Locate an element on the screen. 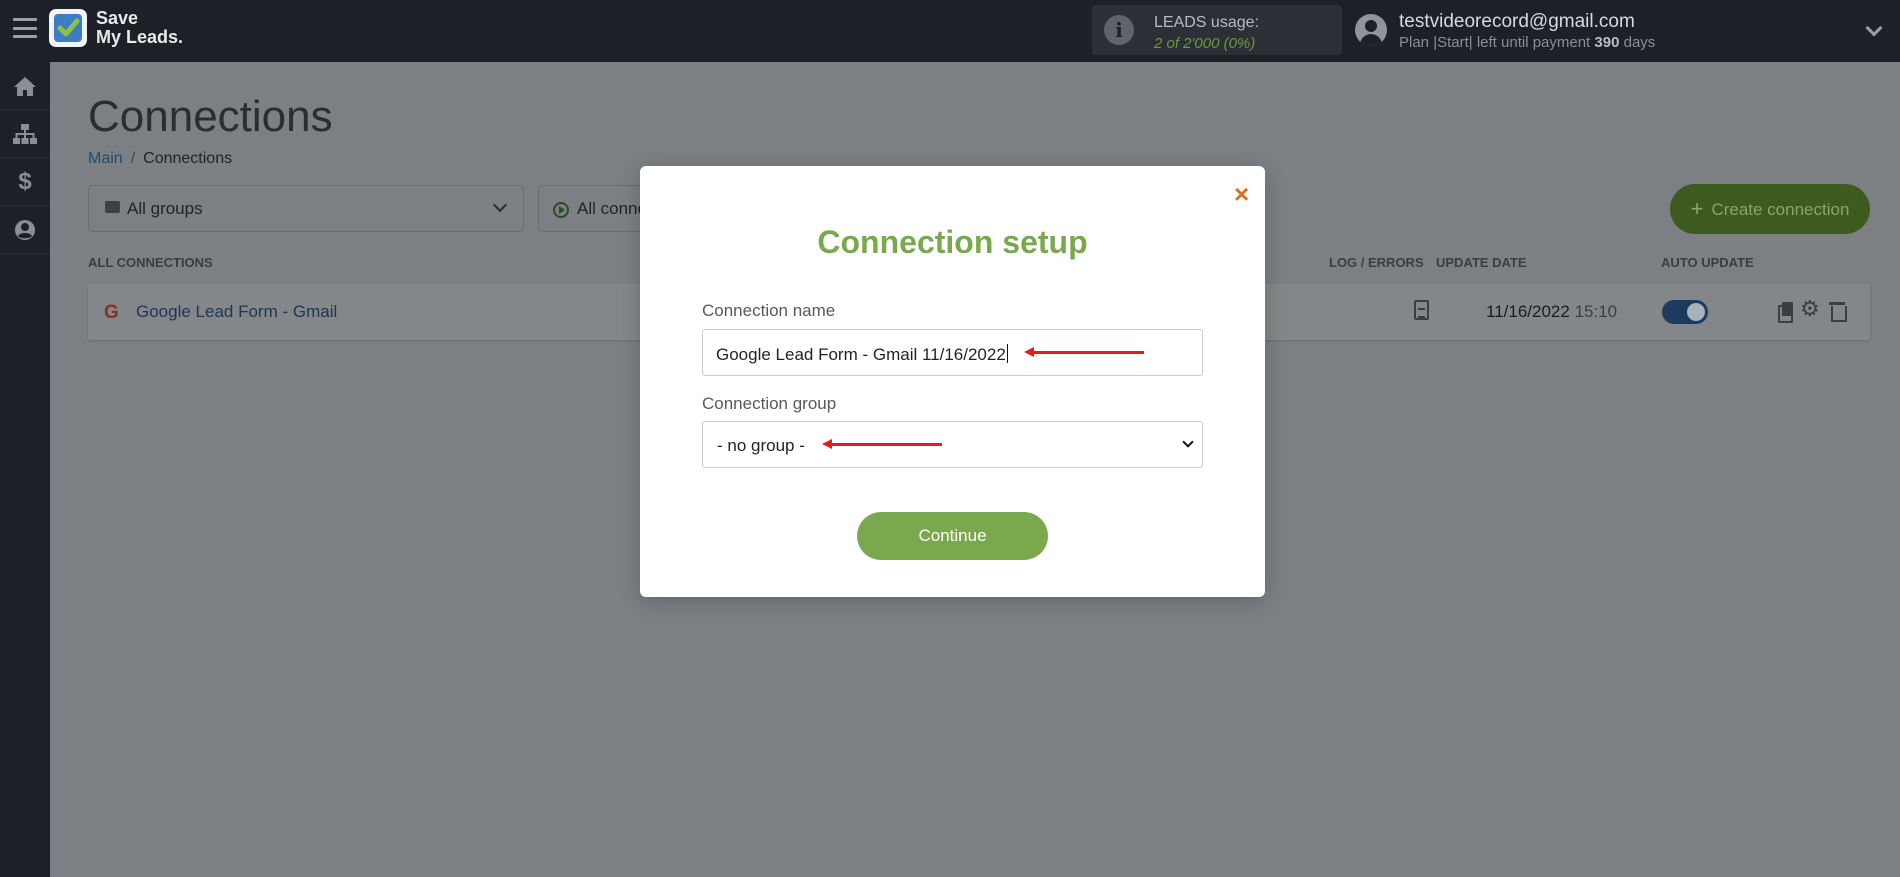 This screenshot has width=1900, height=877. leads-usage-value: 2 of 2'000 (0%) is located at coordinates (1205, 43).